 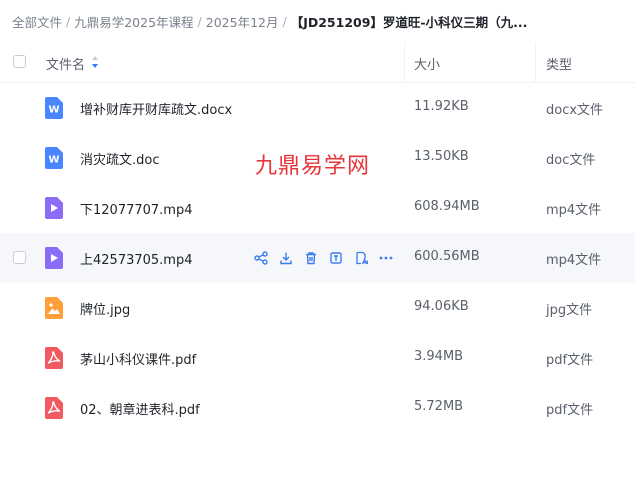 I want to click on file-name: 上42573705.mp4, so click(x=136, y=258).